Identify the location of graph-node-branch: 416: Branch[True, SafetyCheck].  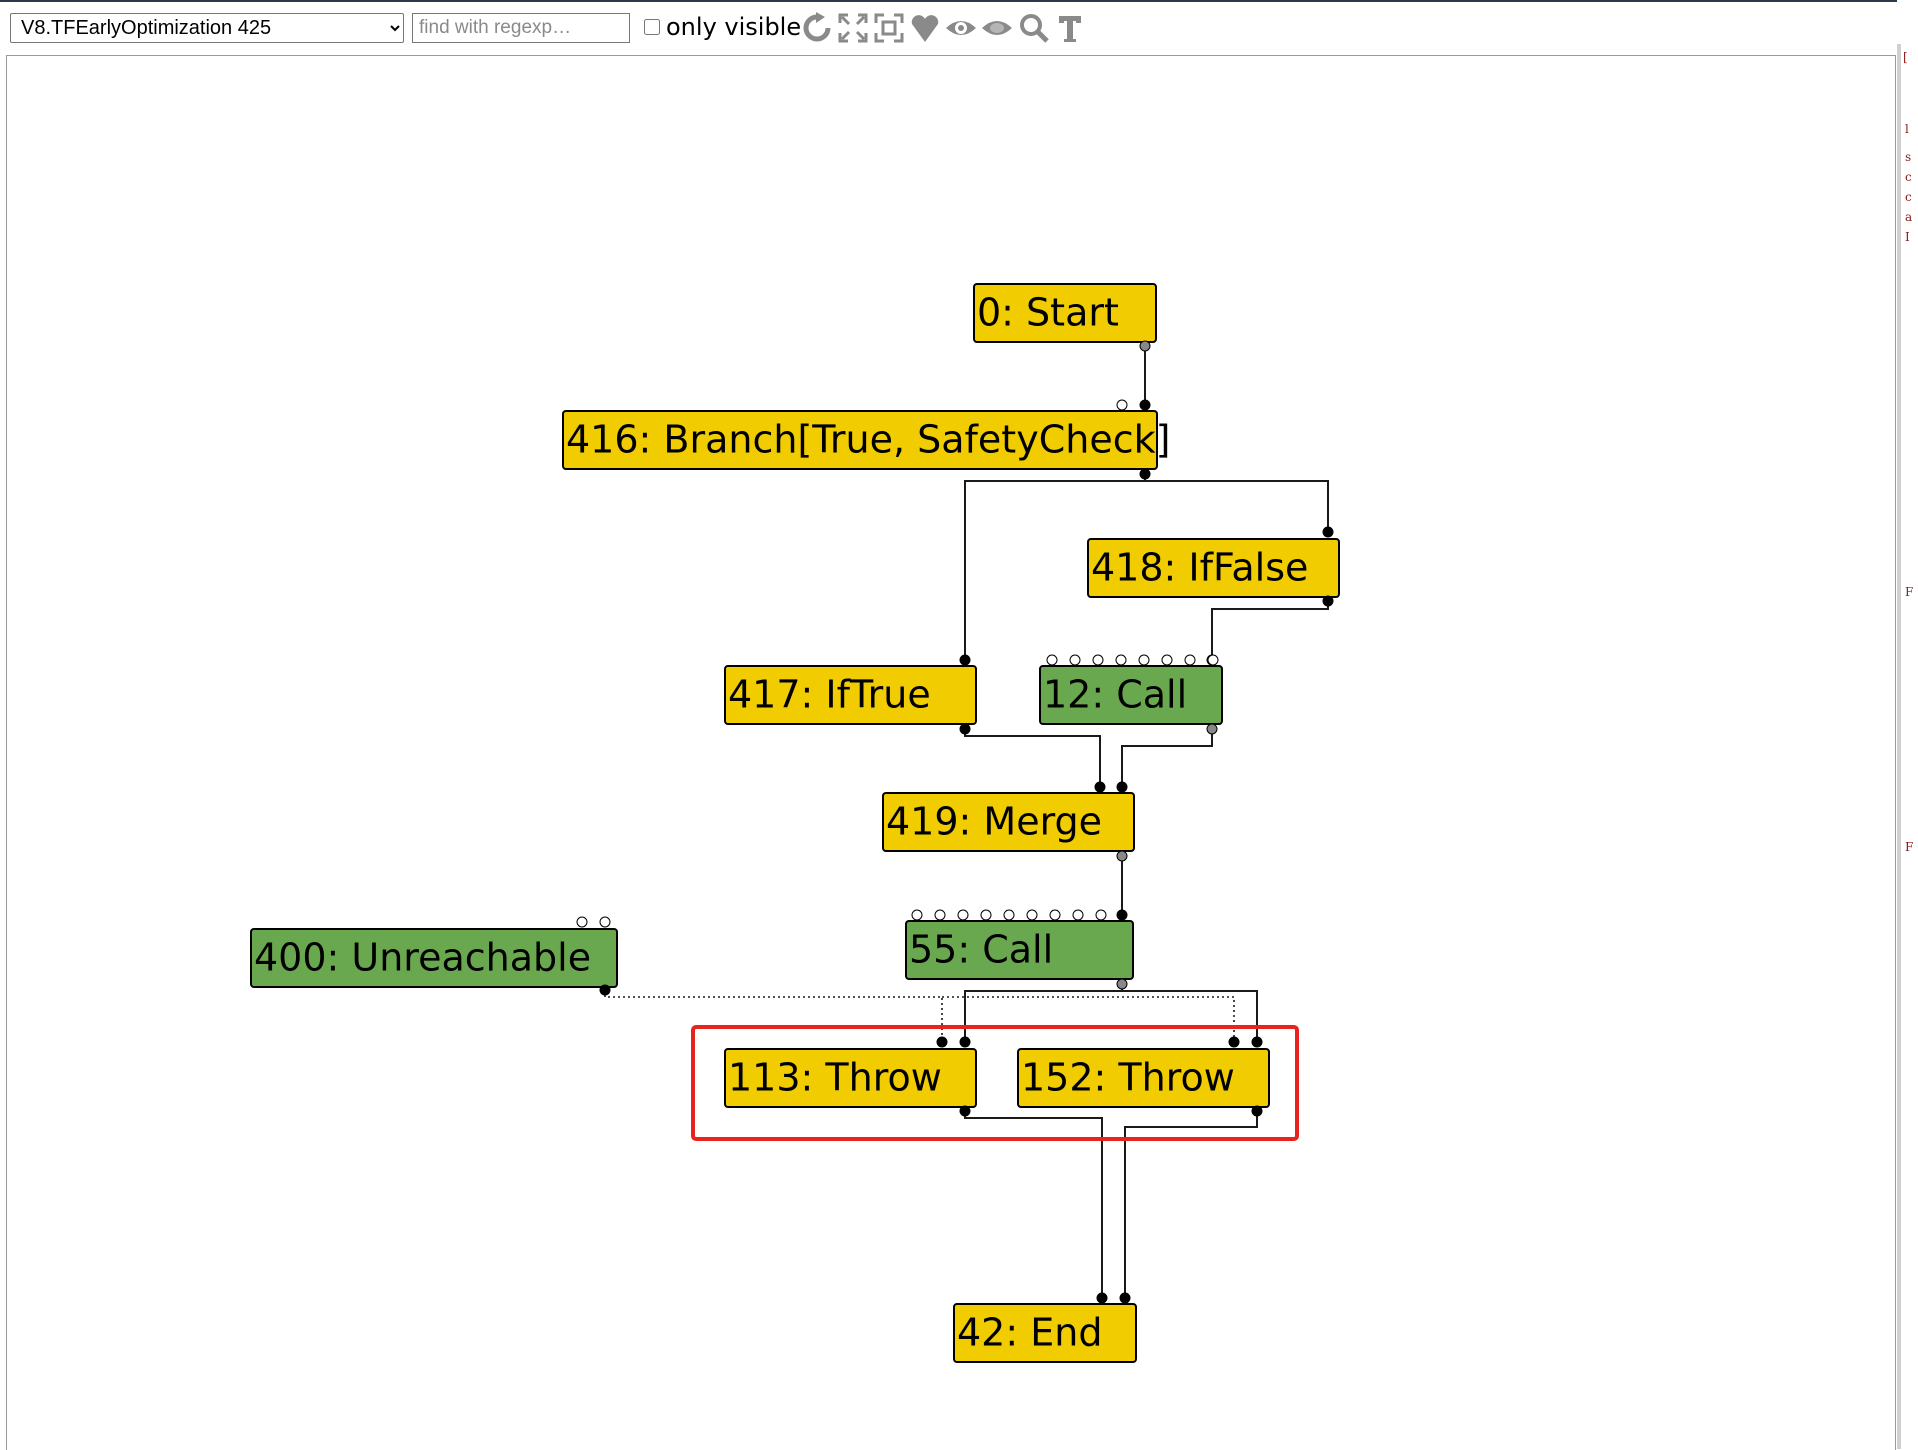
(866, 440).